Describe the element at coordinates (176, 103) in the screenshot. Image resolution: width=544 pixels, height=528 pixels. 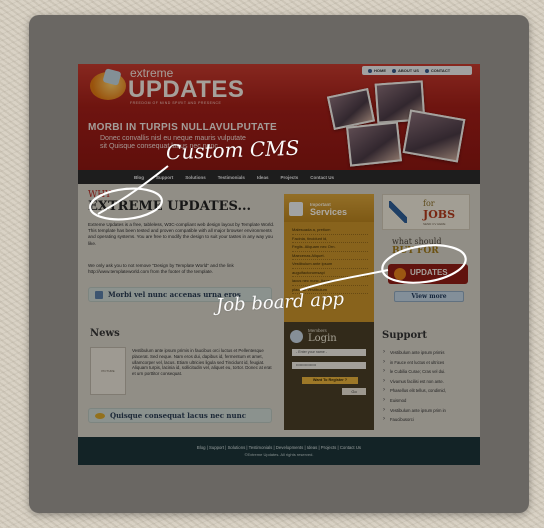
I see `logo-tagline: FREEDOM OF MIND SPIRIT AND PRESENCE` at that location.